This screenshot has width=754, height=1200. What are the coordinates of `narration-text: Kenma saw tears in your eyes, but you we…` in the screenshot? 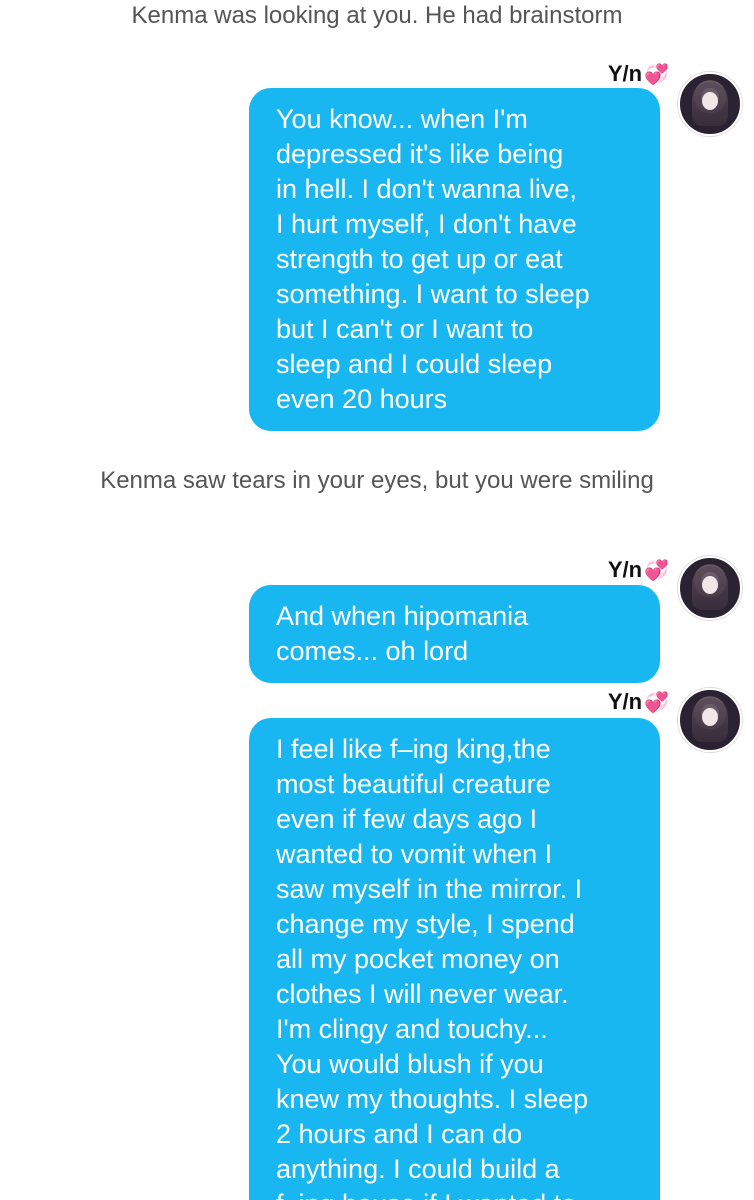 It's located at (377, 480).